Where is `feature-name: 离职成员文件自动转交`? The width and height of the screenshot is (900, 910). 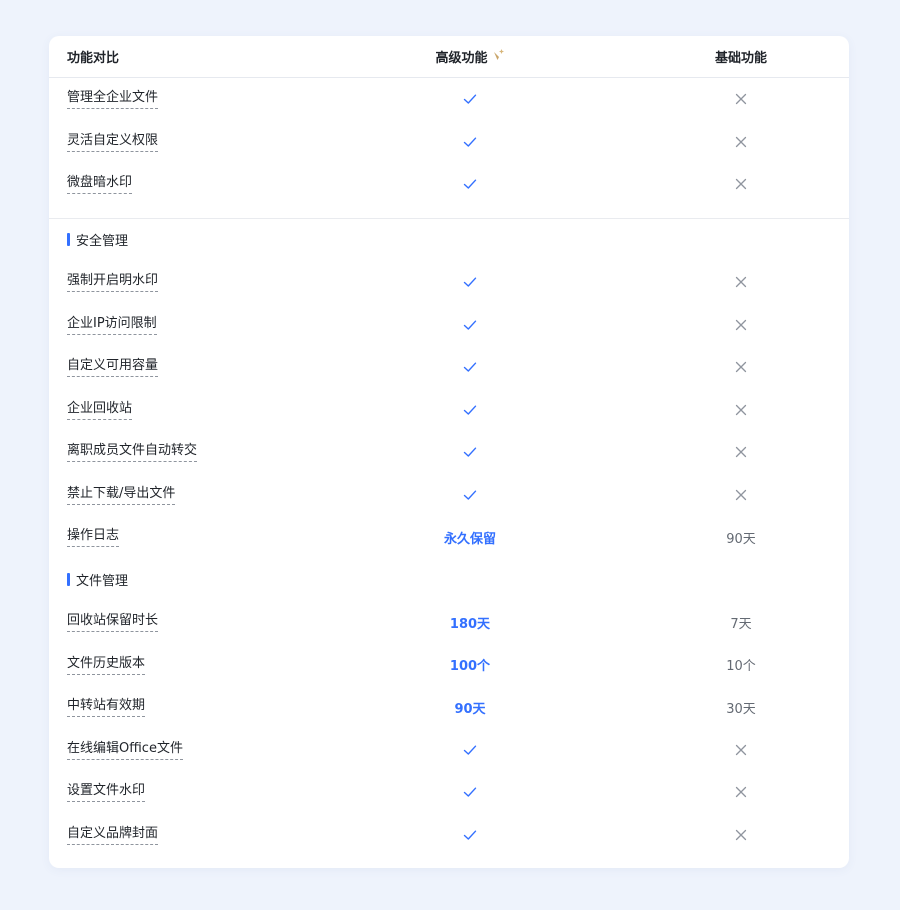
feature-name: 离职成员文件自动转交 is located at coordinates (132, 452).